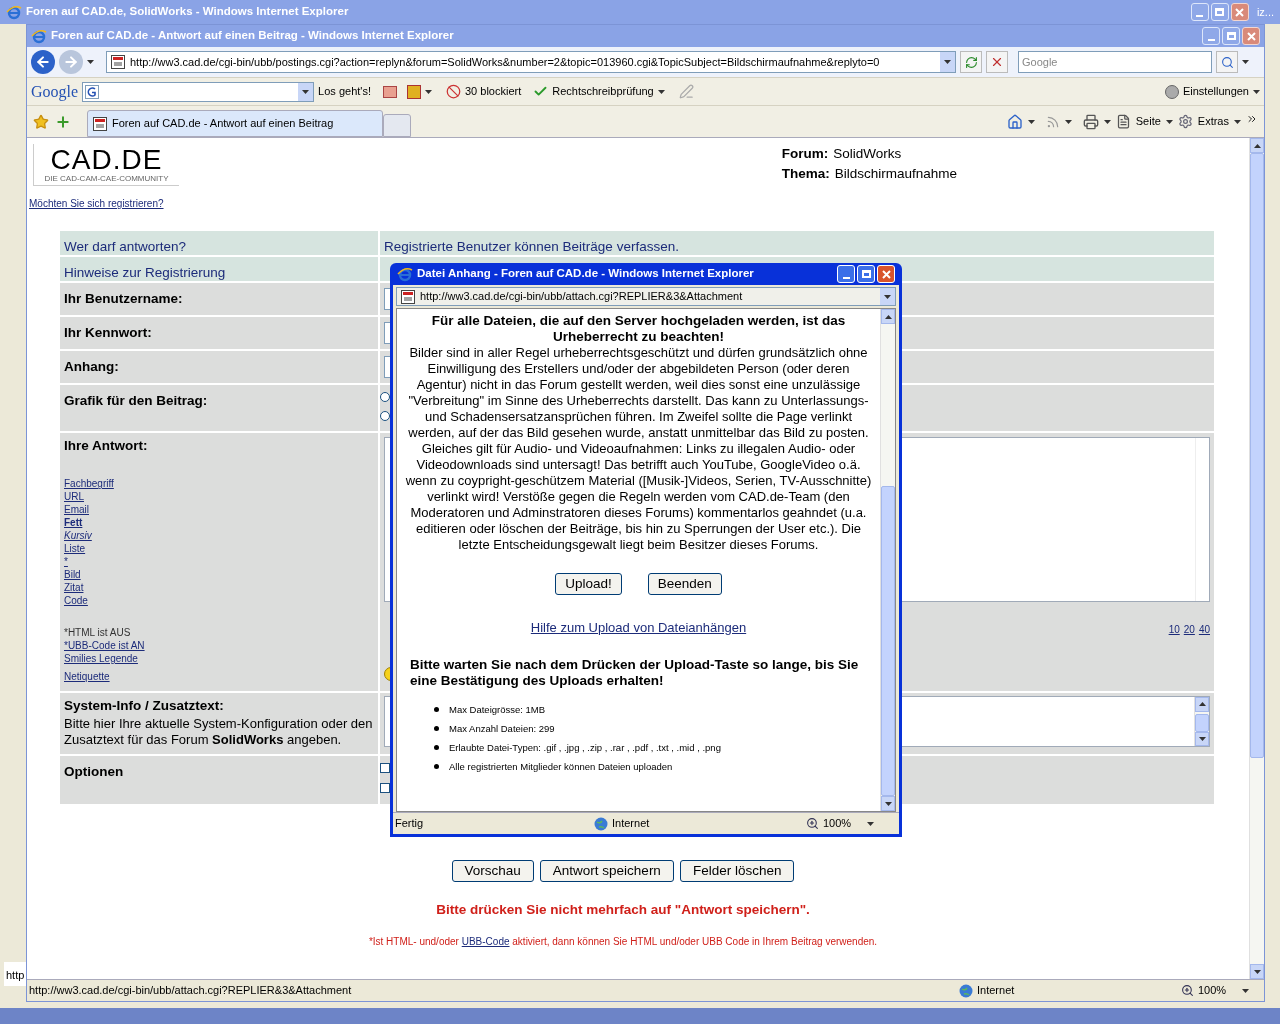 The image size is (1280, 1024). I want to click on stop-icon, so click(997, 62).